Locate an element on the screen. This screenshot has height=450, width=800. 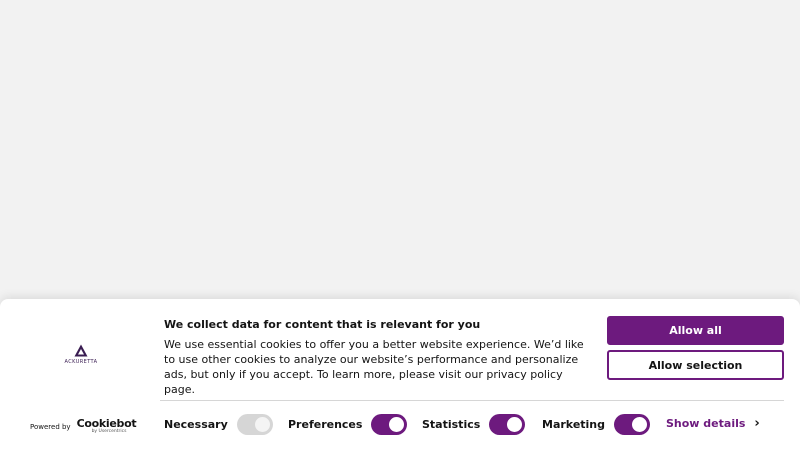
toggle-group-statistics: Statistics is located at coordinates (474, 424).